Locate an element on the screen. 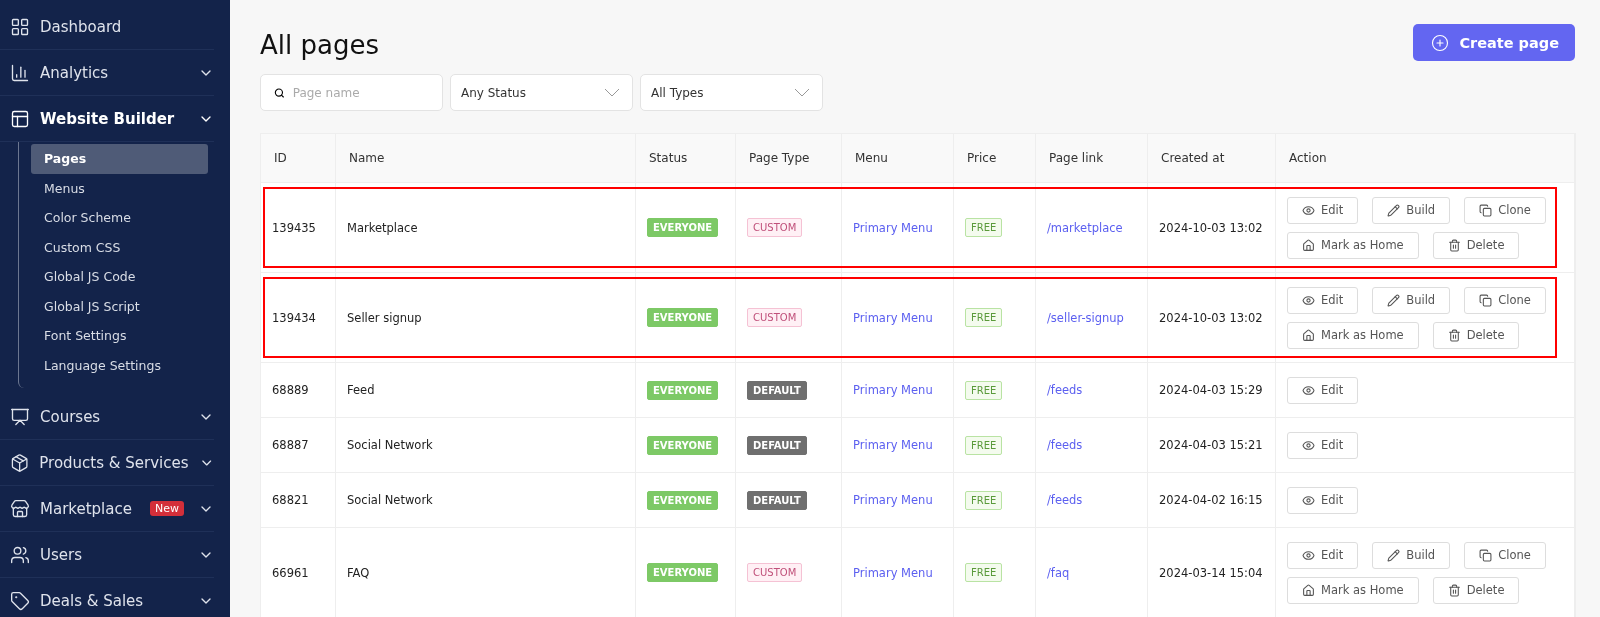 The image size is (1600, 617). column-header: Status is located at coordinates (686, 158).